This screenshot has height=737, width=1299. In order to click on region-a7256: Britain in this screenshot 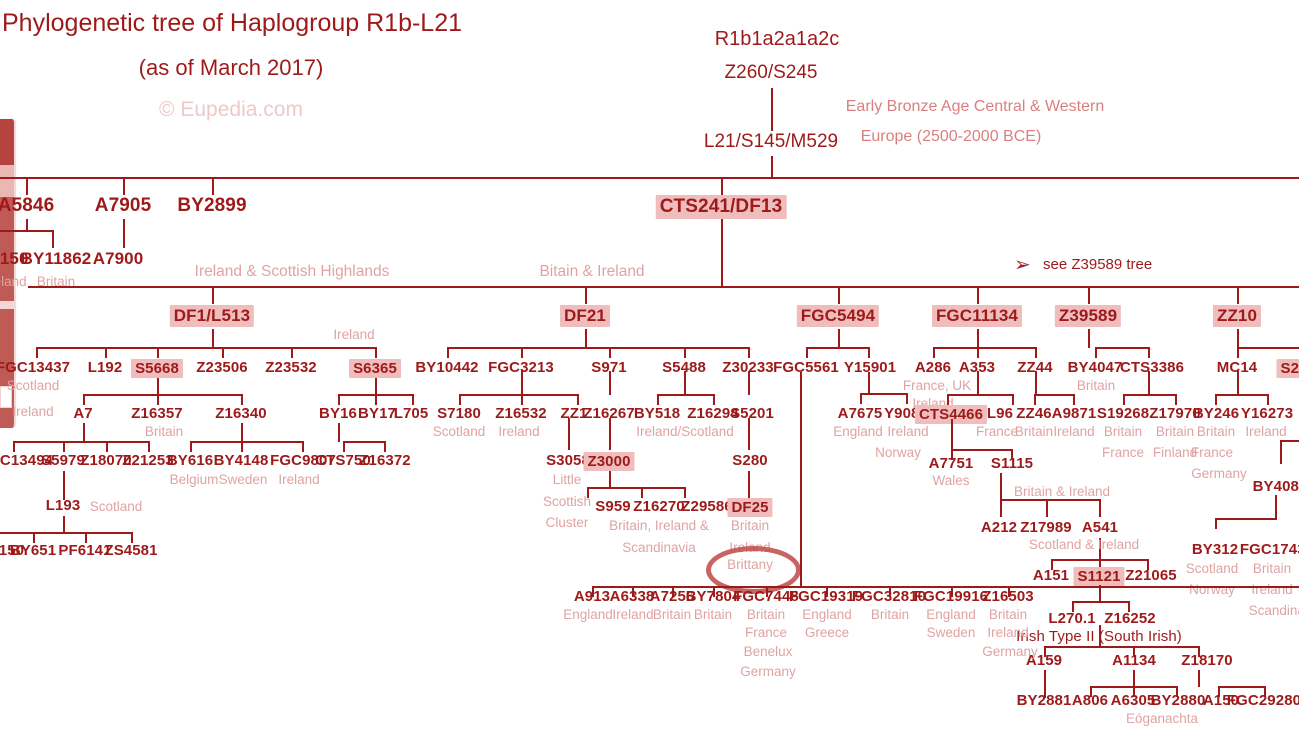, I will do `click(672, 614)`.